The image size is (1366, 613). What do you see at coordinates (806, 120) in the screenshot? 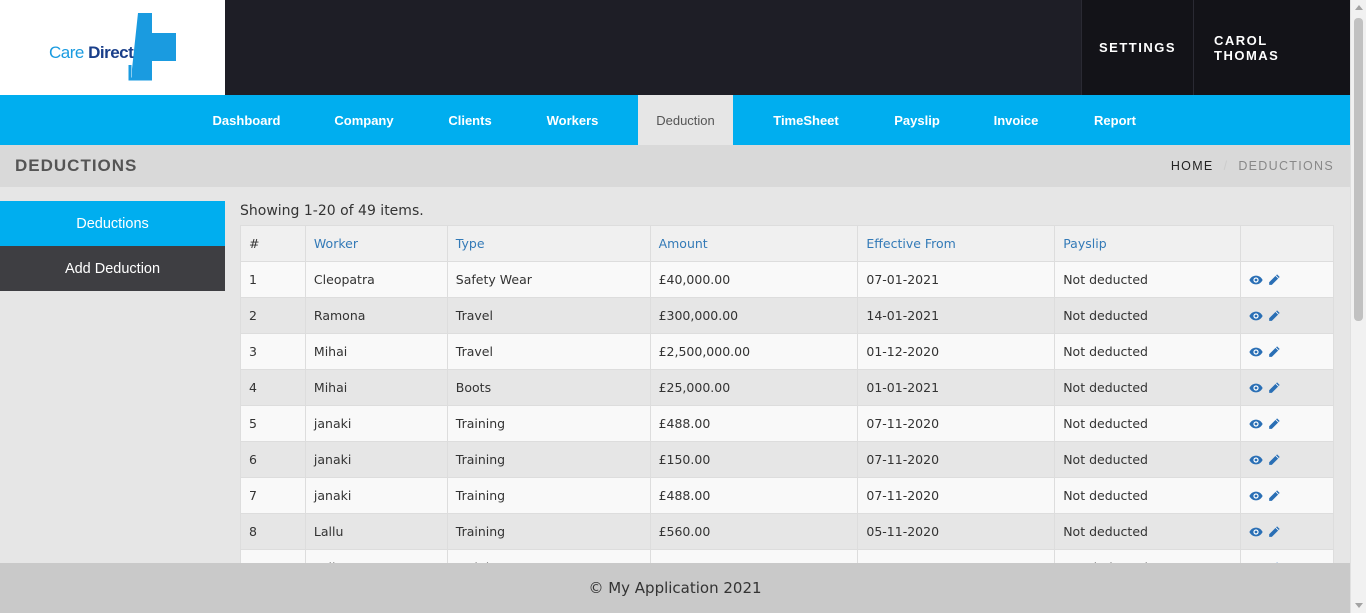
I see `nav-timesheet: TimeSheet` at bounding box center [806, 120].